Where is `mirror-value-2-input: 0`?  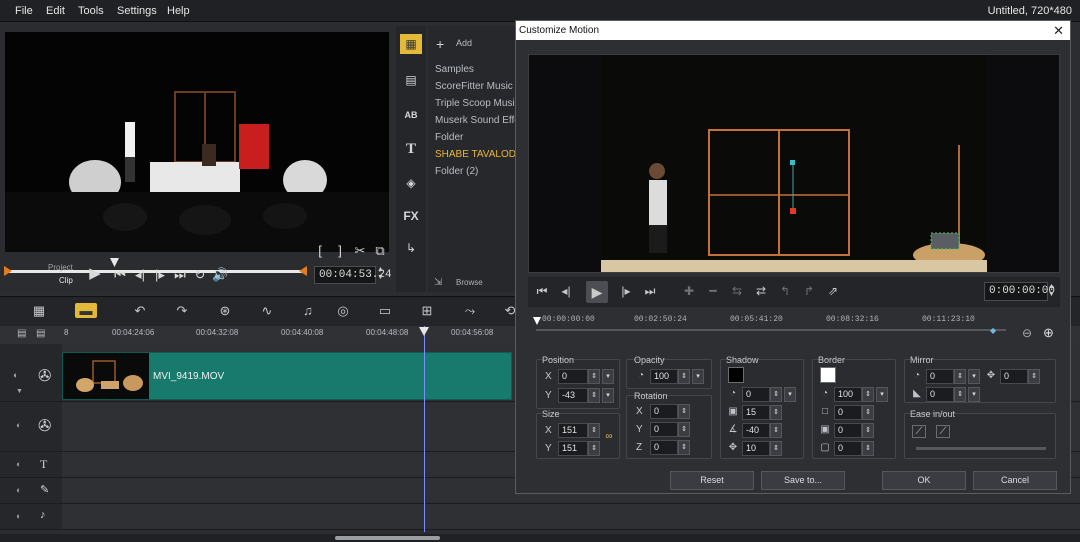
mirror-value-2-input: 0 is located at coordinates (940, 394).